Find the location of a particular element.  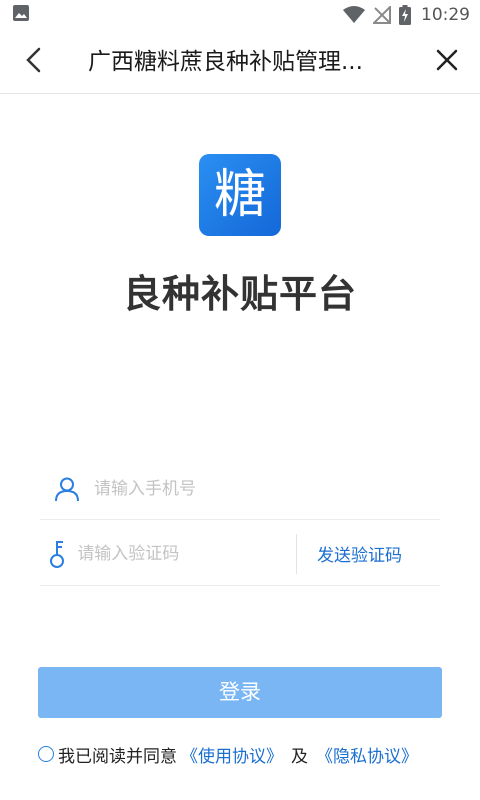

agreement-text: 我已阅读并同意 is located at coordinates (117, 756).